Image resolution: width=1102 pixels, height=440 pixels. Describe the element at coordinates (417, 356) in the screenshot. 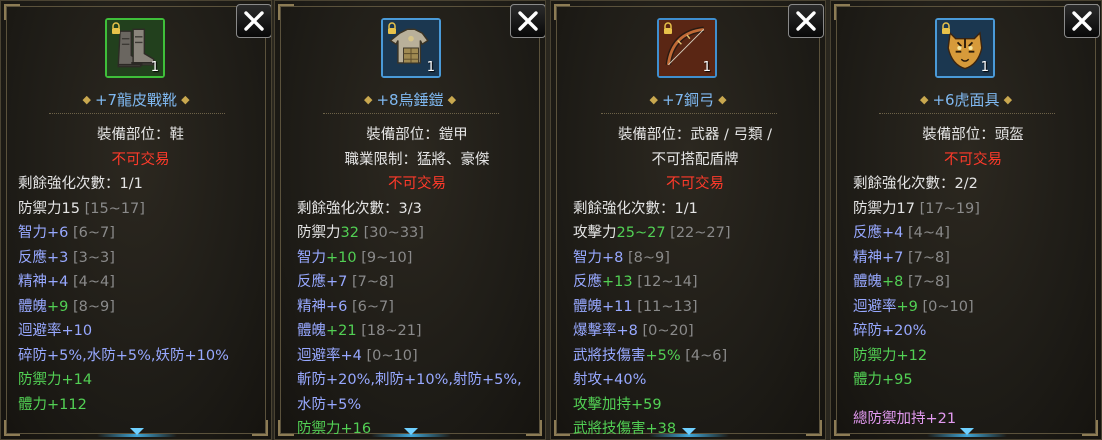

I see `stat-line: 迴避率+4 [0~10]` at that location.